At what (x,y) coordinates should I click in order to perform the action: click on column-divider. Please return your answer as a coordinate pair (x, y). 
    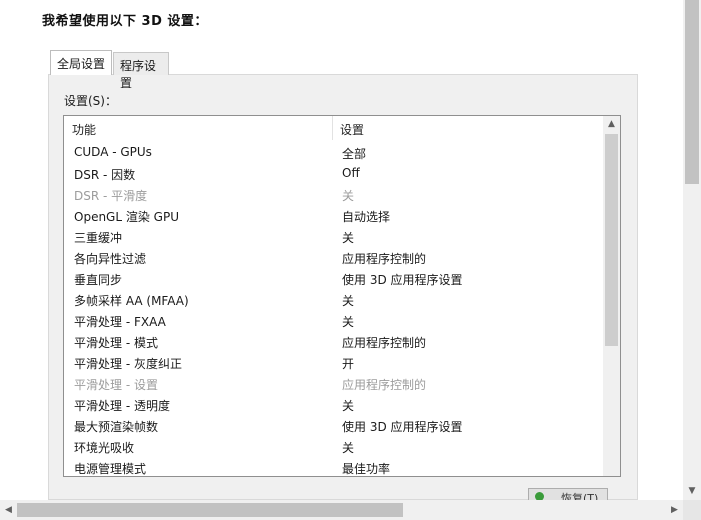
    Looking at the image, I should click on (332, 128).